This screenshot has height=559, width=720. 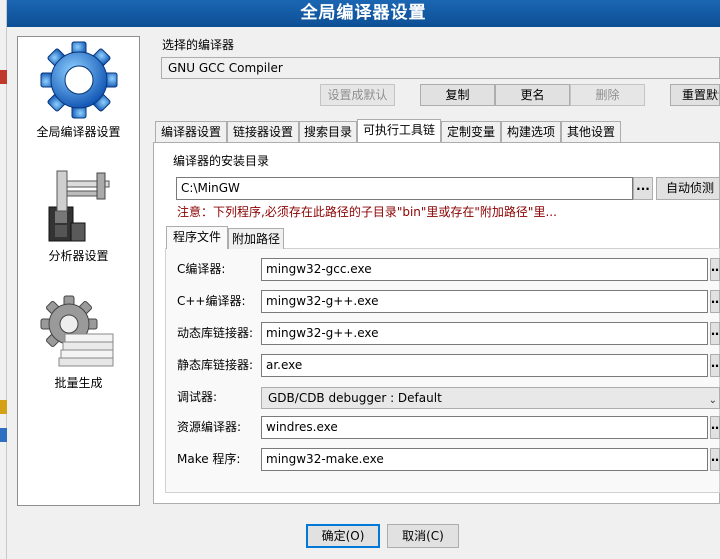 I want to click on dynamic-linker-label: 动态库链接器:, so click(x=215, y=333).